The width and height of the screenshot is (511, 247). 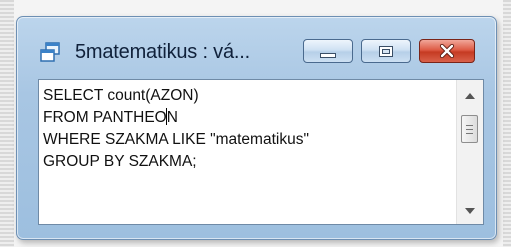 I want to click on code-text-before-caret: FROM PANTHEO, so click(x=105, y=117).